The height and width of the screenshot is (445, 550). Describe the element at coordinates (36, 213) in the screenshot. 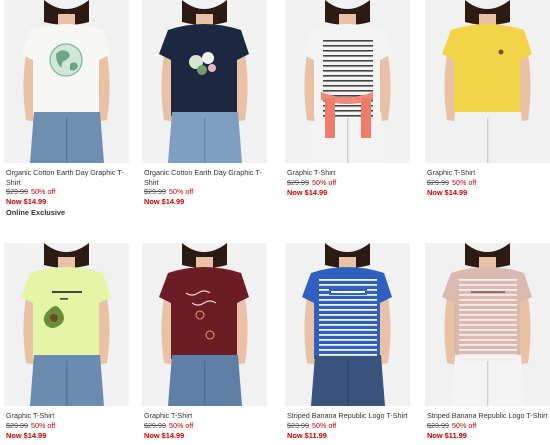

I see `online-exclusive-badge: Online Exclusive` at that location.